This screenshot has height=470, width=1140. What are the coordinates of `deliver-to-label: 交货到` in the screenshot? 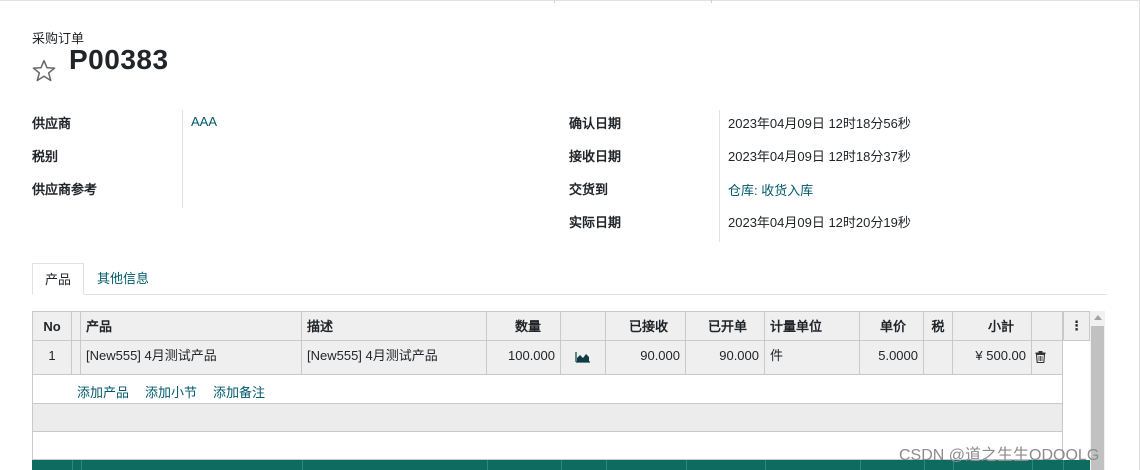 It's located at (589, 189).